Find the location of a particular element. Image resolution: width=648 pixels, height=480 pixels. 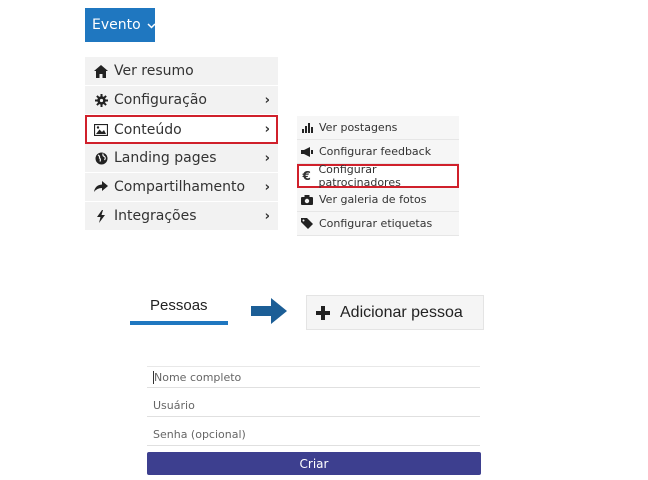

password-placeholder: Senha (opcional) is located at coordinates (199, 434).